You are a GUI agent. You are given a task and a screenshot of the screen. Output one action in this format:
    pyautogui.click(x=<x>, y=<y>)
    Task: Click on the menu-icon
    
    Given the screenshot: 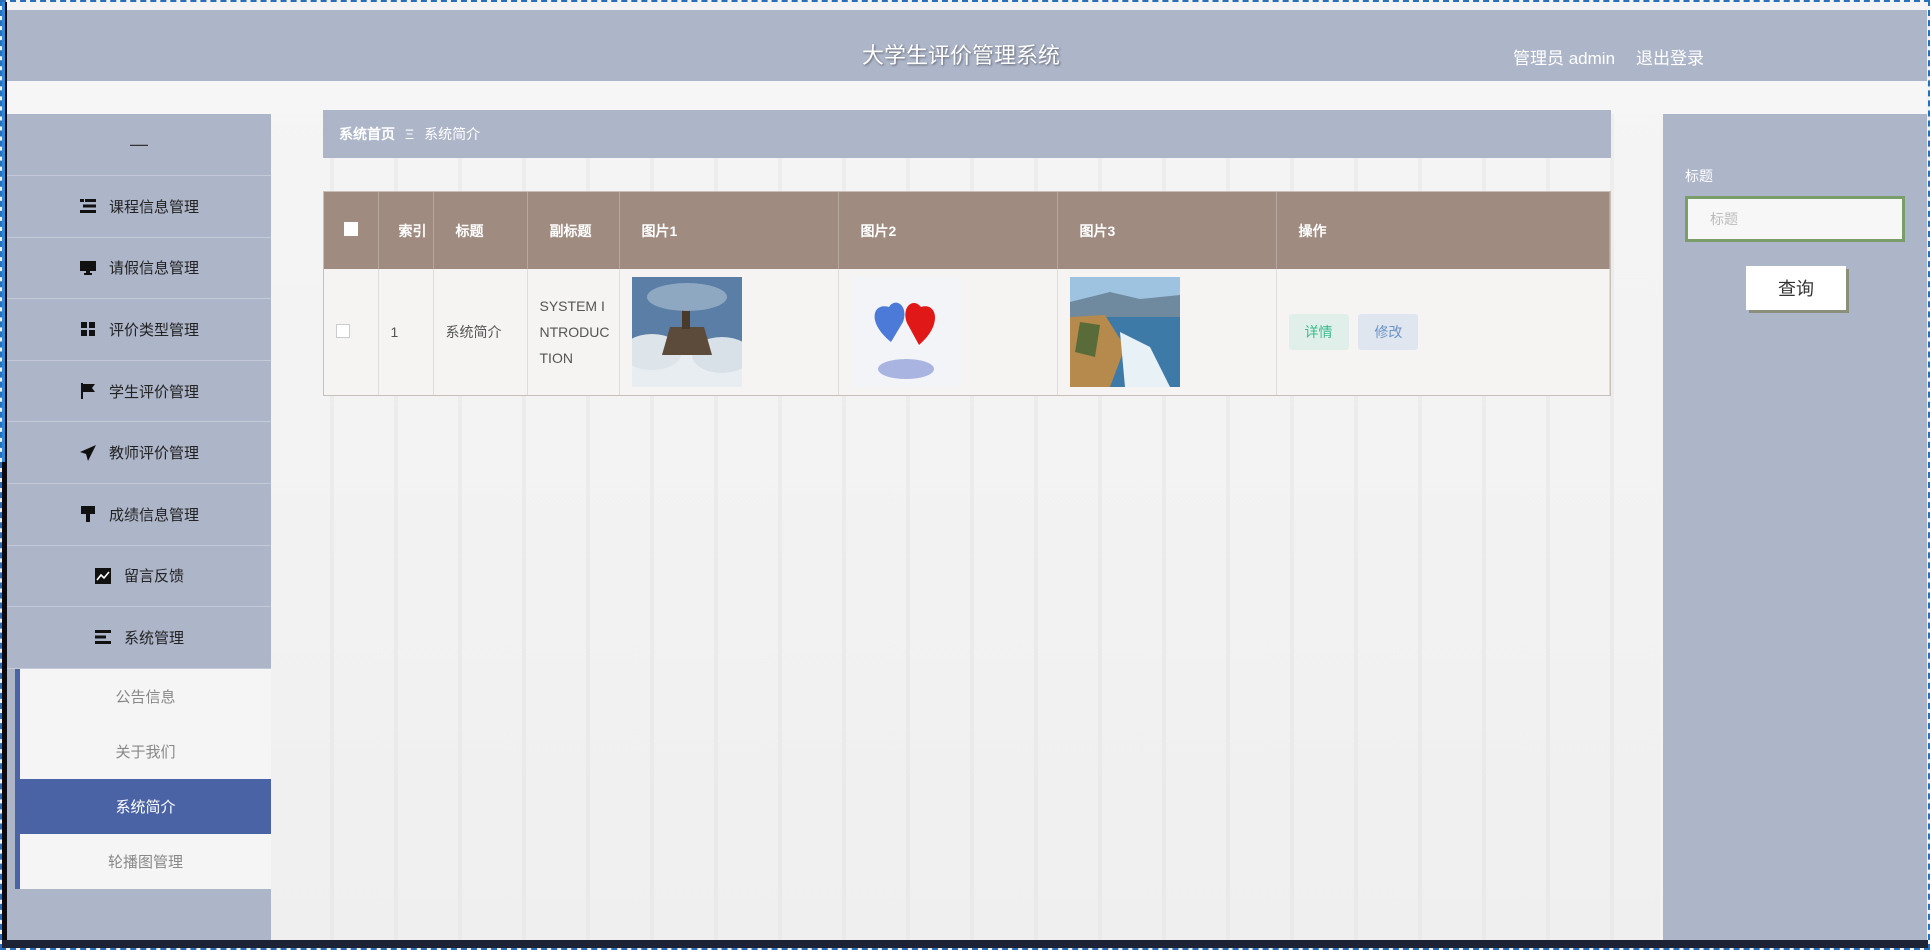 What is the action you would take?
    pyautogui.click(x=103, y=637)
    